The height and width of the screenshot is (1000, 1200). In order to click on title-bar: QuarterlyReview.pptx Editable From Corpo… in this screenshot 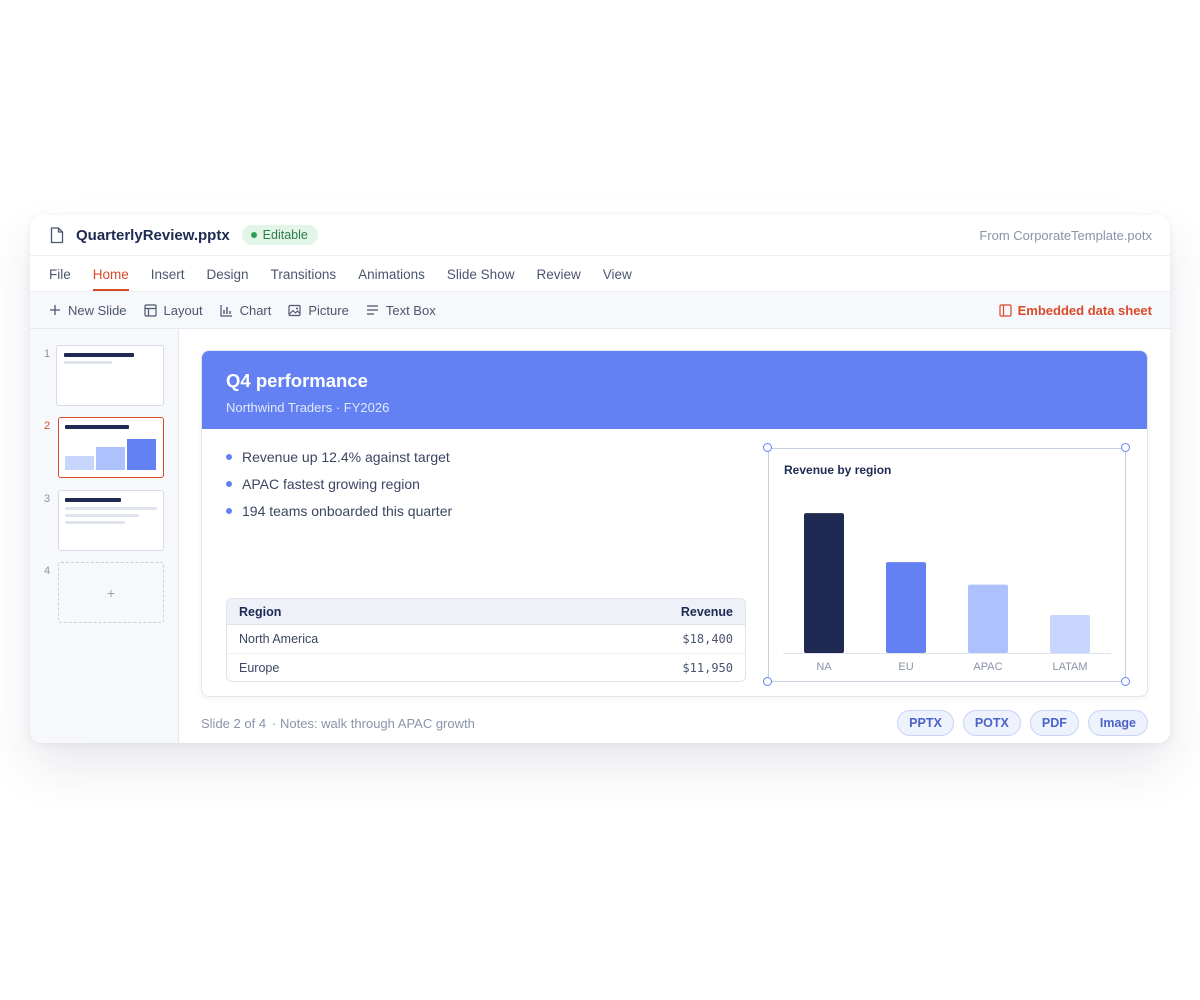, I will do `click(600, 235)`.